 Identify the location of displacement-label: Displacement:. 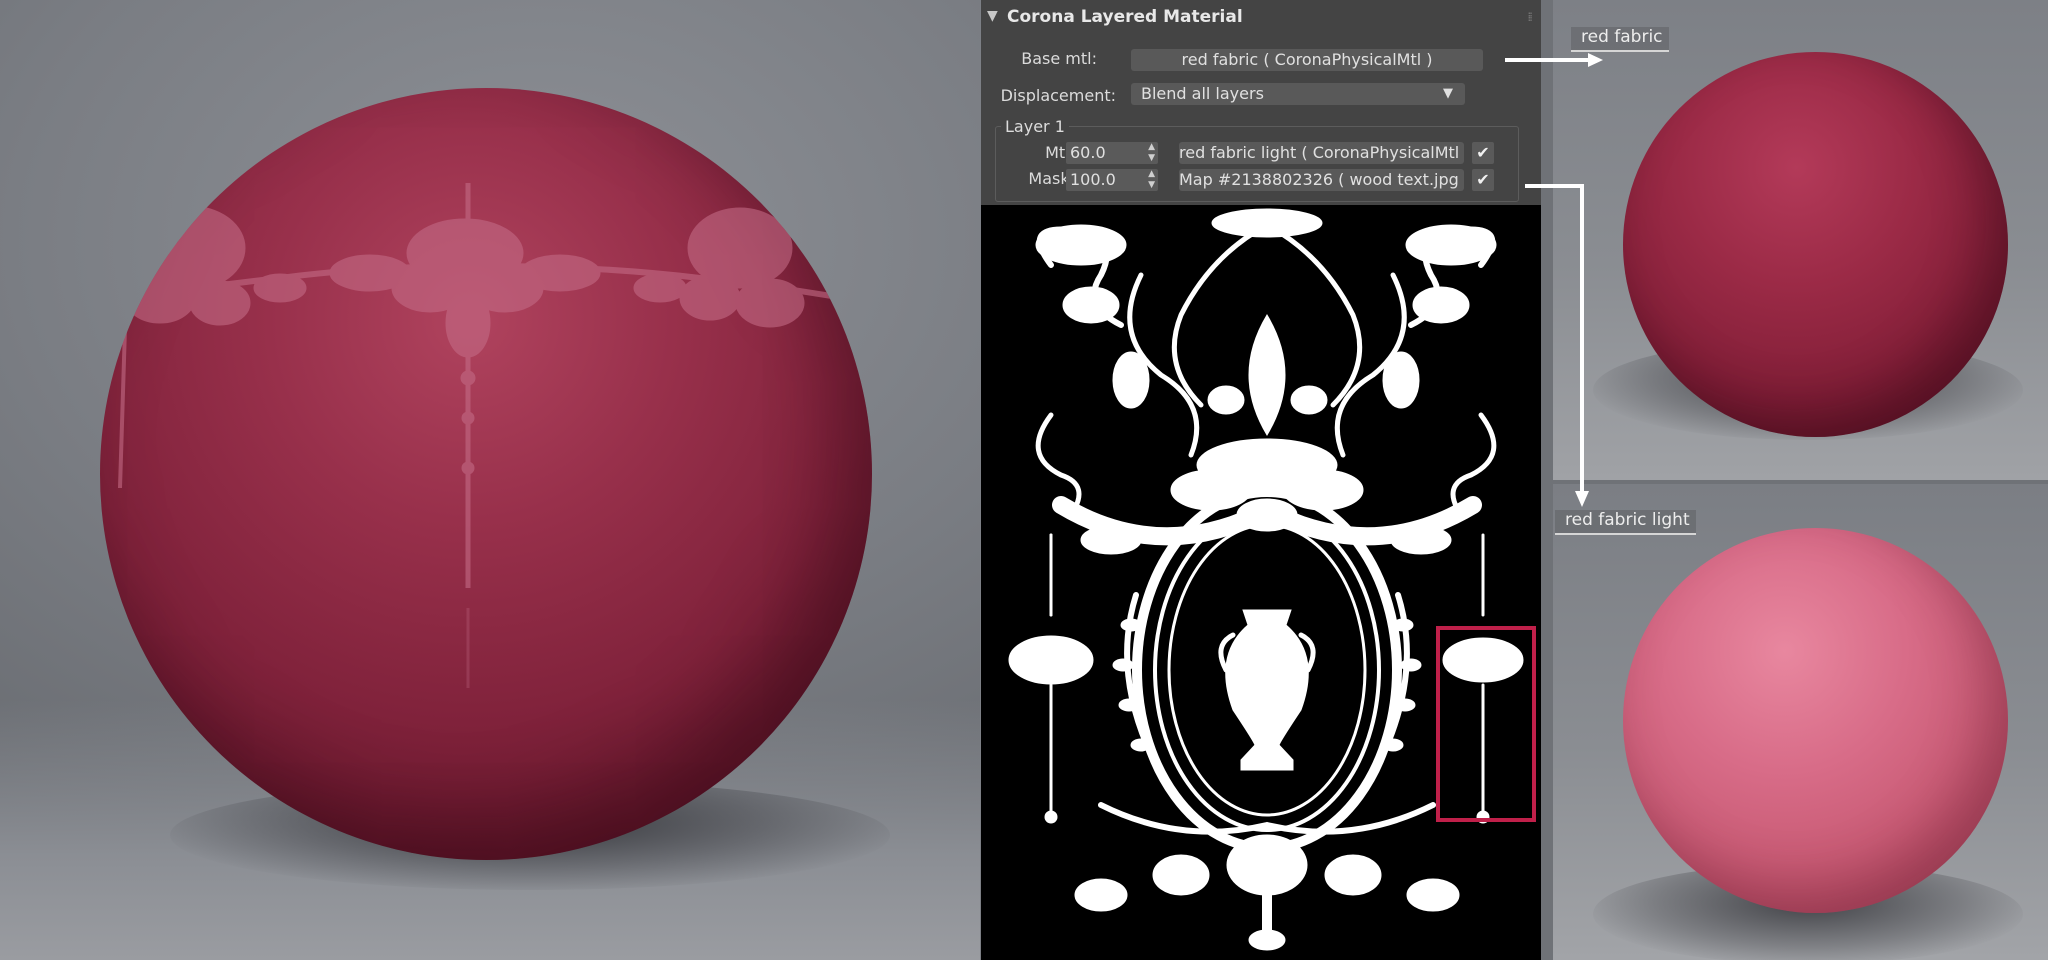
(1058, 95).